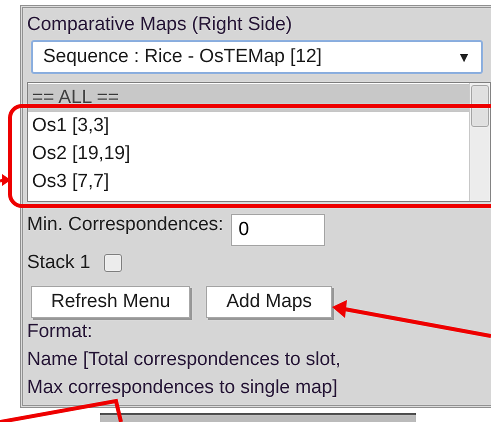  I want to click on list-item: Os3 [7,7], so click(248, 182).